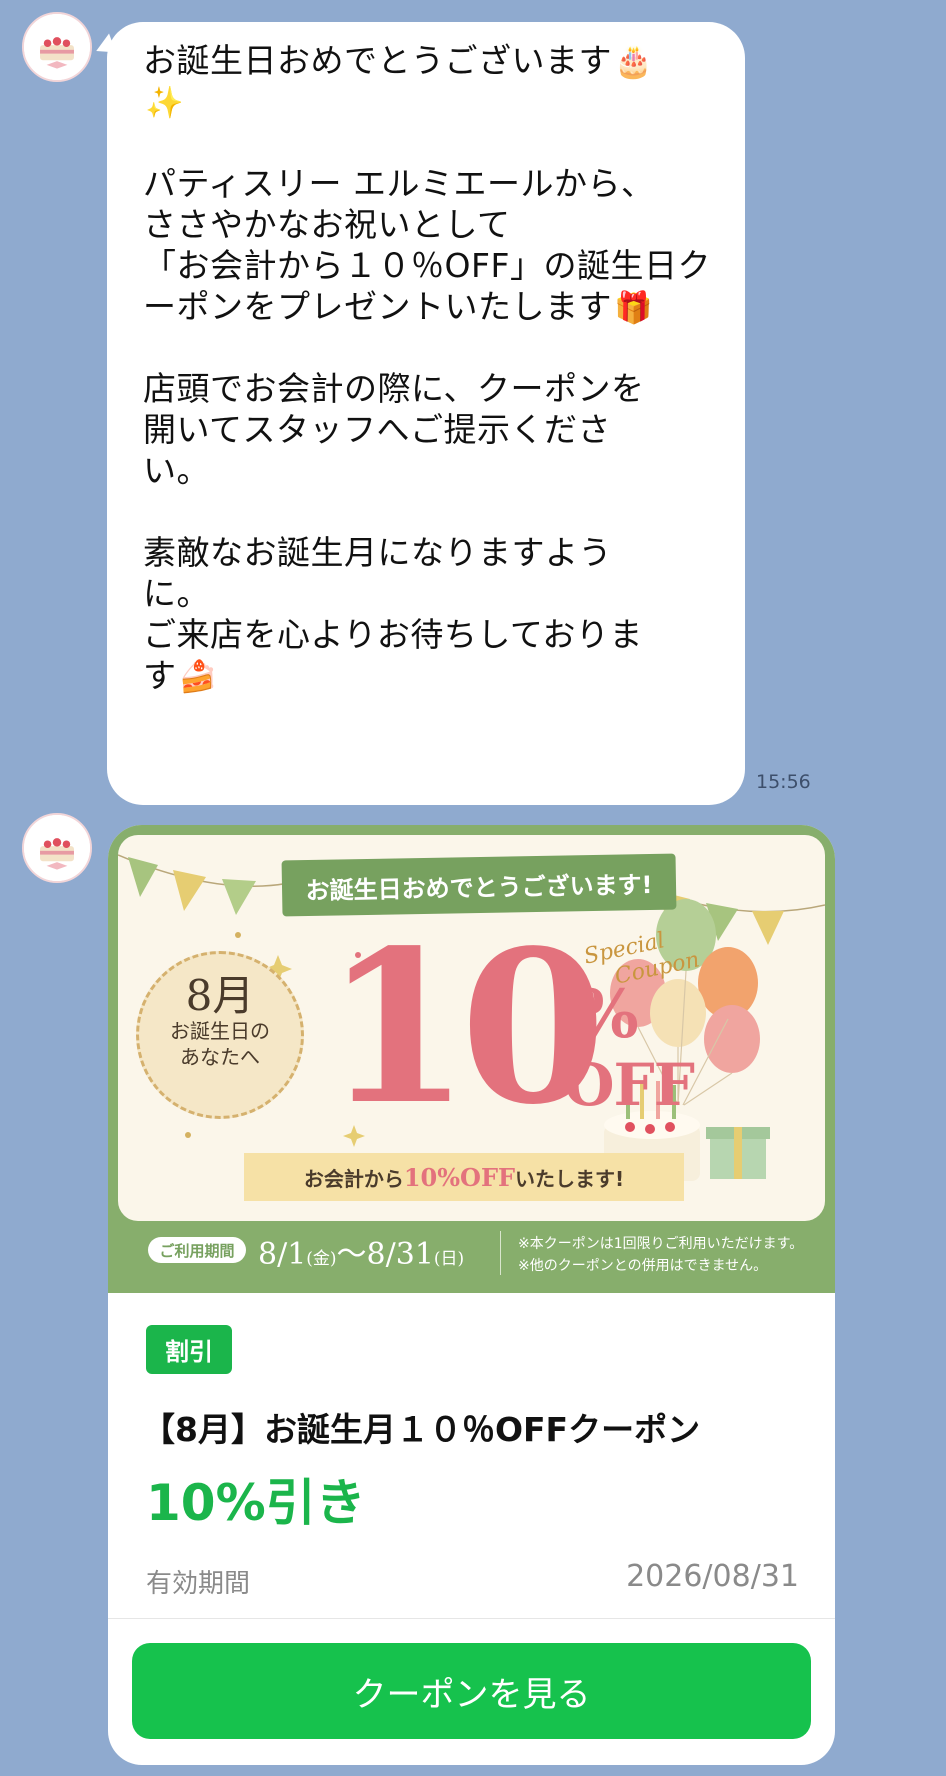 The height and width of the screenshot is (1776, 946). What do you see at coordinates (629, 1085) in the screenshot?
I see `off-text: OFF` at bounding box center [629, 1085].